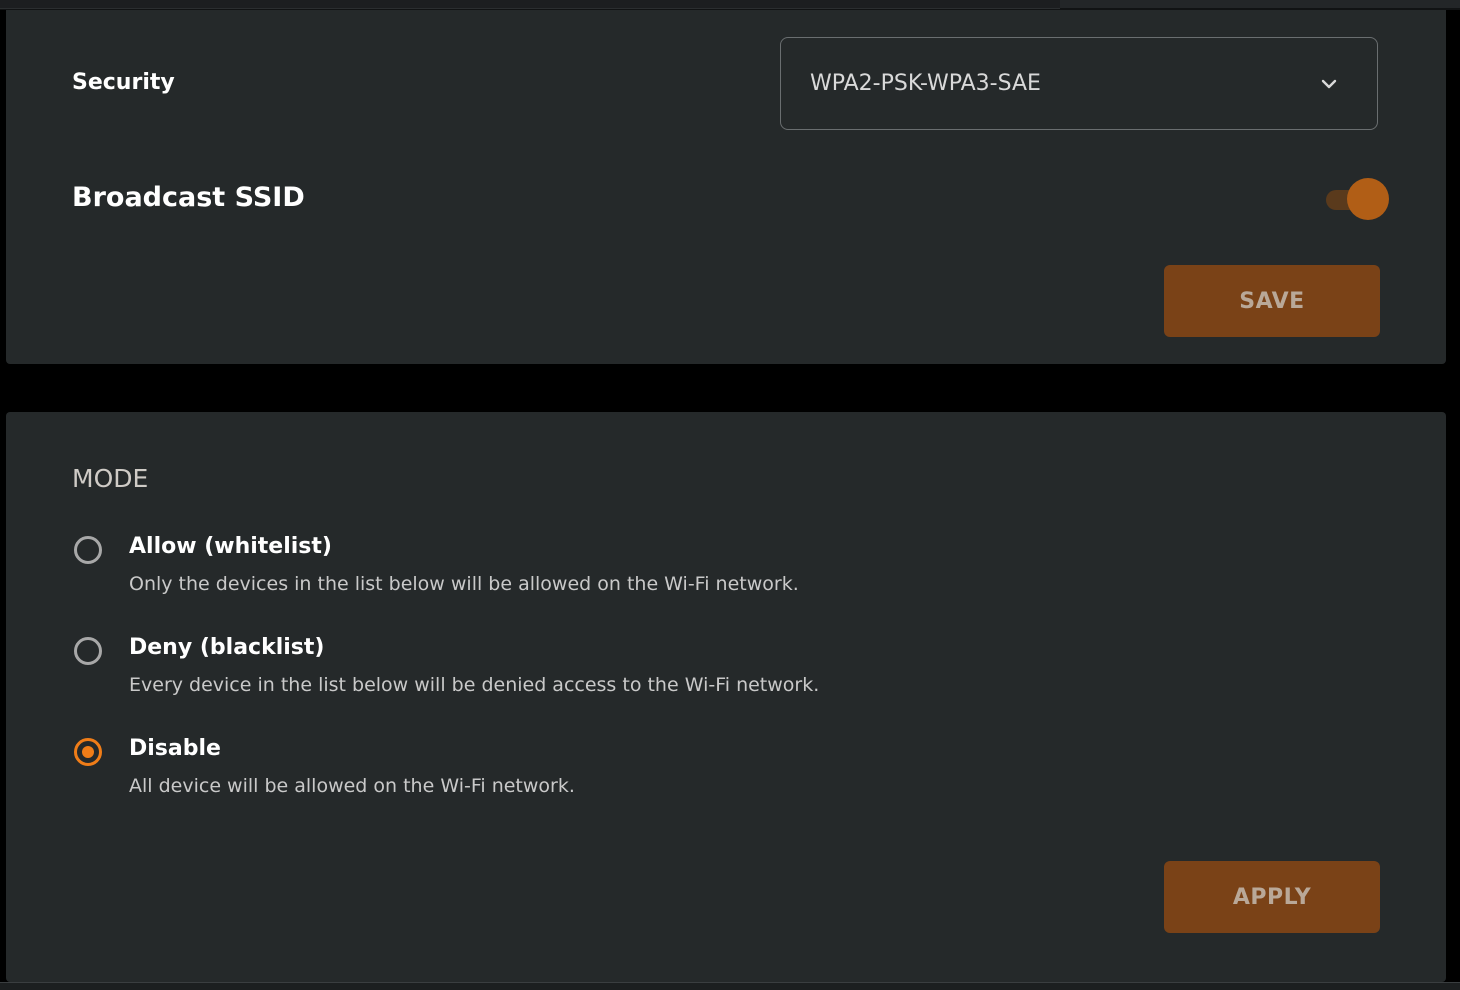 Image resolution: width=1460 pixels, height=990 pixels. I want to click on option-title: Allow (whitelist), so click(230, 546).